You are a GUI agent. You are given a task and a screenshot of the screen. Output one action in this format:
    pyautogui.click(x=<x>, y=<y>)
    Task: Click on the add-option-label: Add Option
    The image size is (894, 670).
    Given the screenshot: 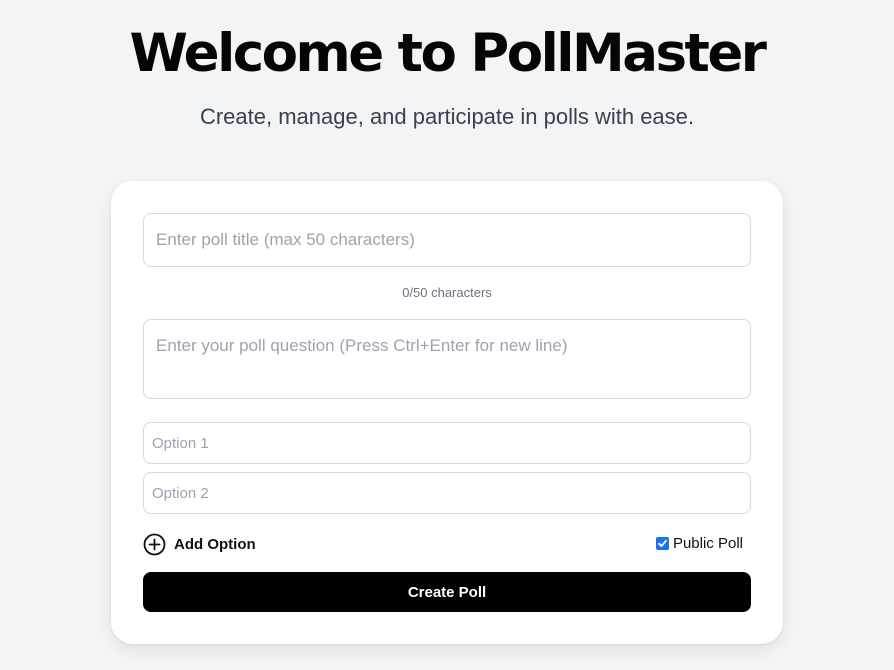 What is the action you would take?
    pyautogui.click(x=215, y=544)
    